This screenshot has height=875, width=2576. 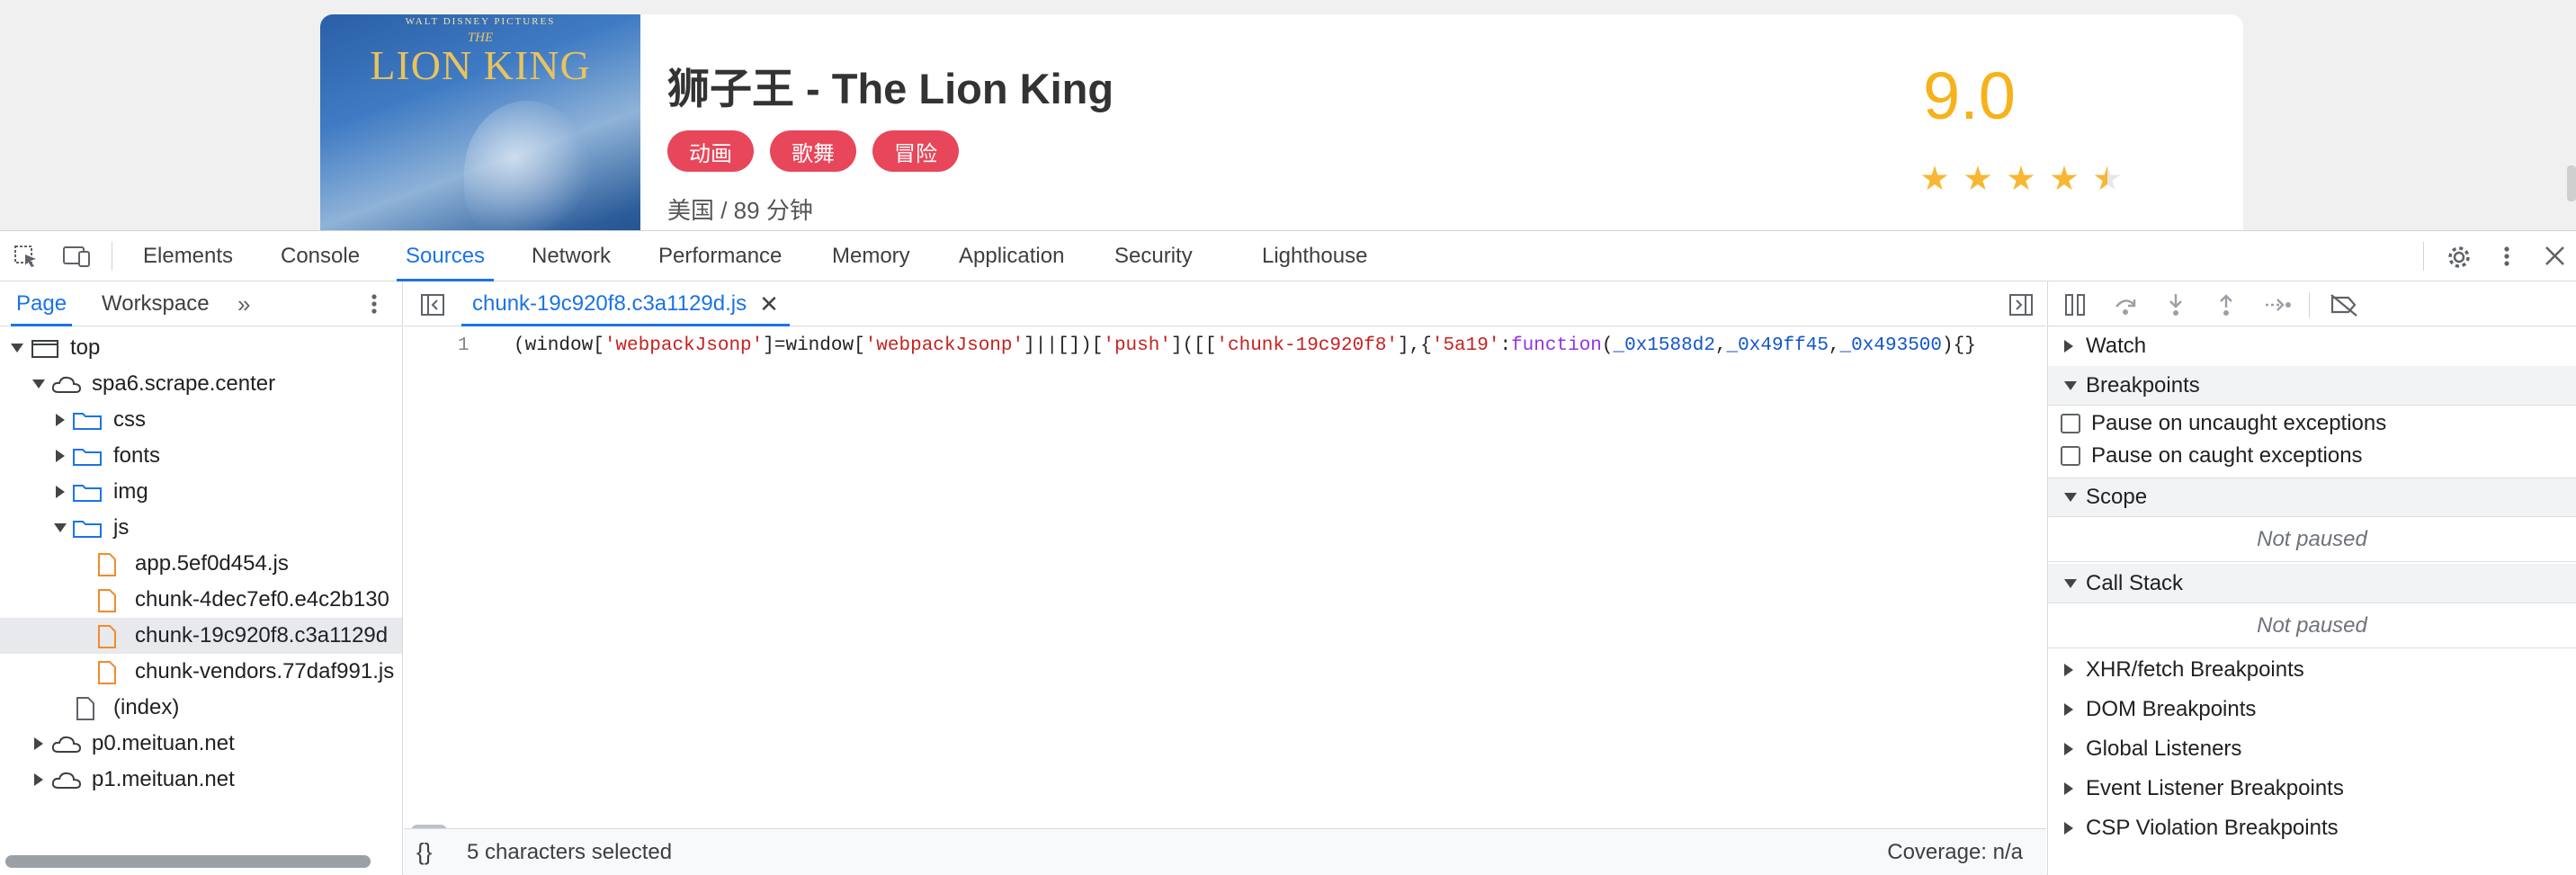 I want to click on step-out-icon, so click(x=2226, y=304).